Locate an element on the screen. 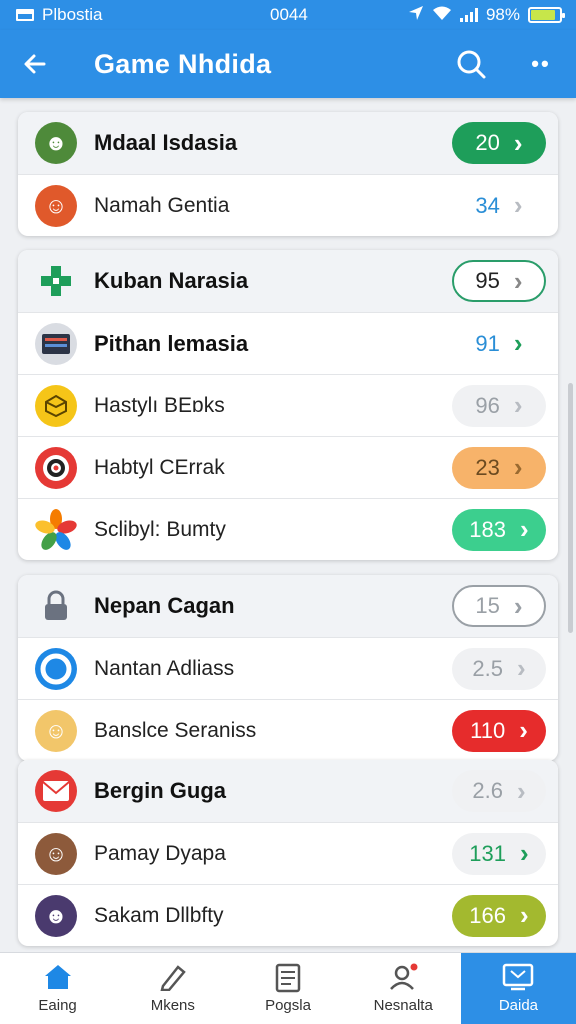 The height and width of the screenshot is (1024, 576). value-badge: 91 › is located at coordinates (499, 344).